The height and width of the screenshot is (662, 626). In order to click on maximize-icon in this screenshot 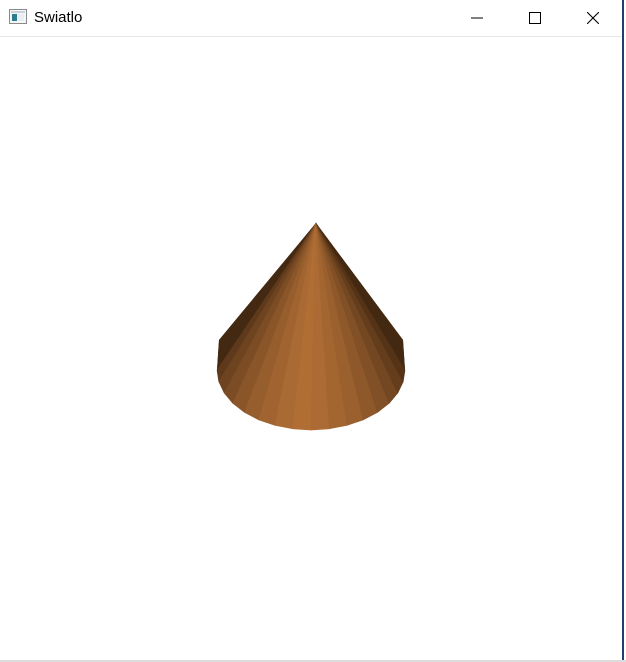, I will do `click(535, 18)`.